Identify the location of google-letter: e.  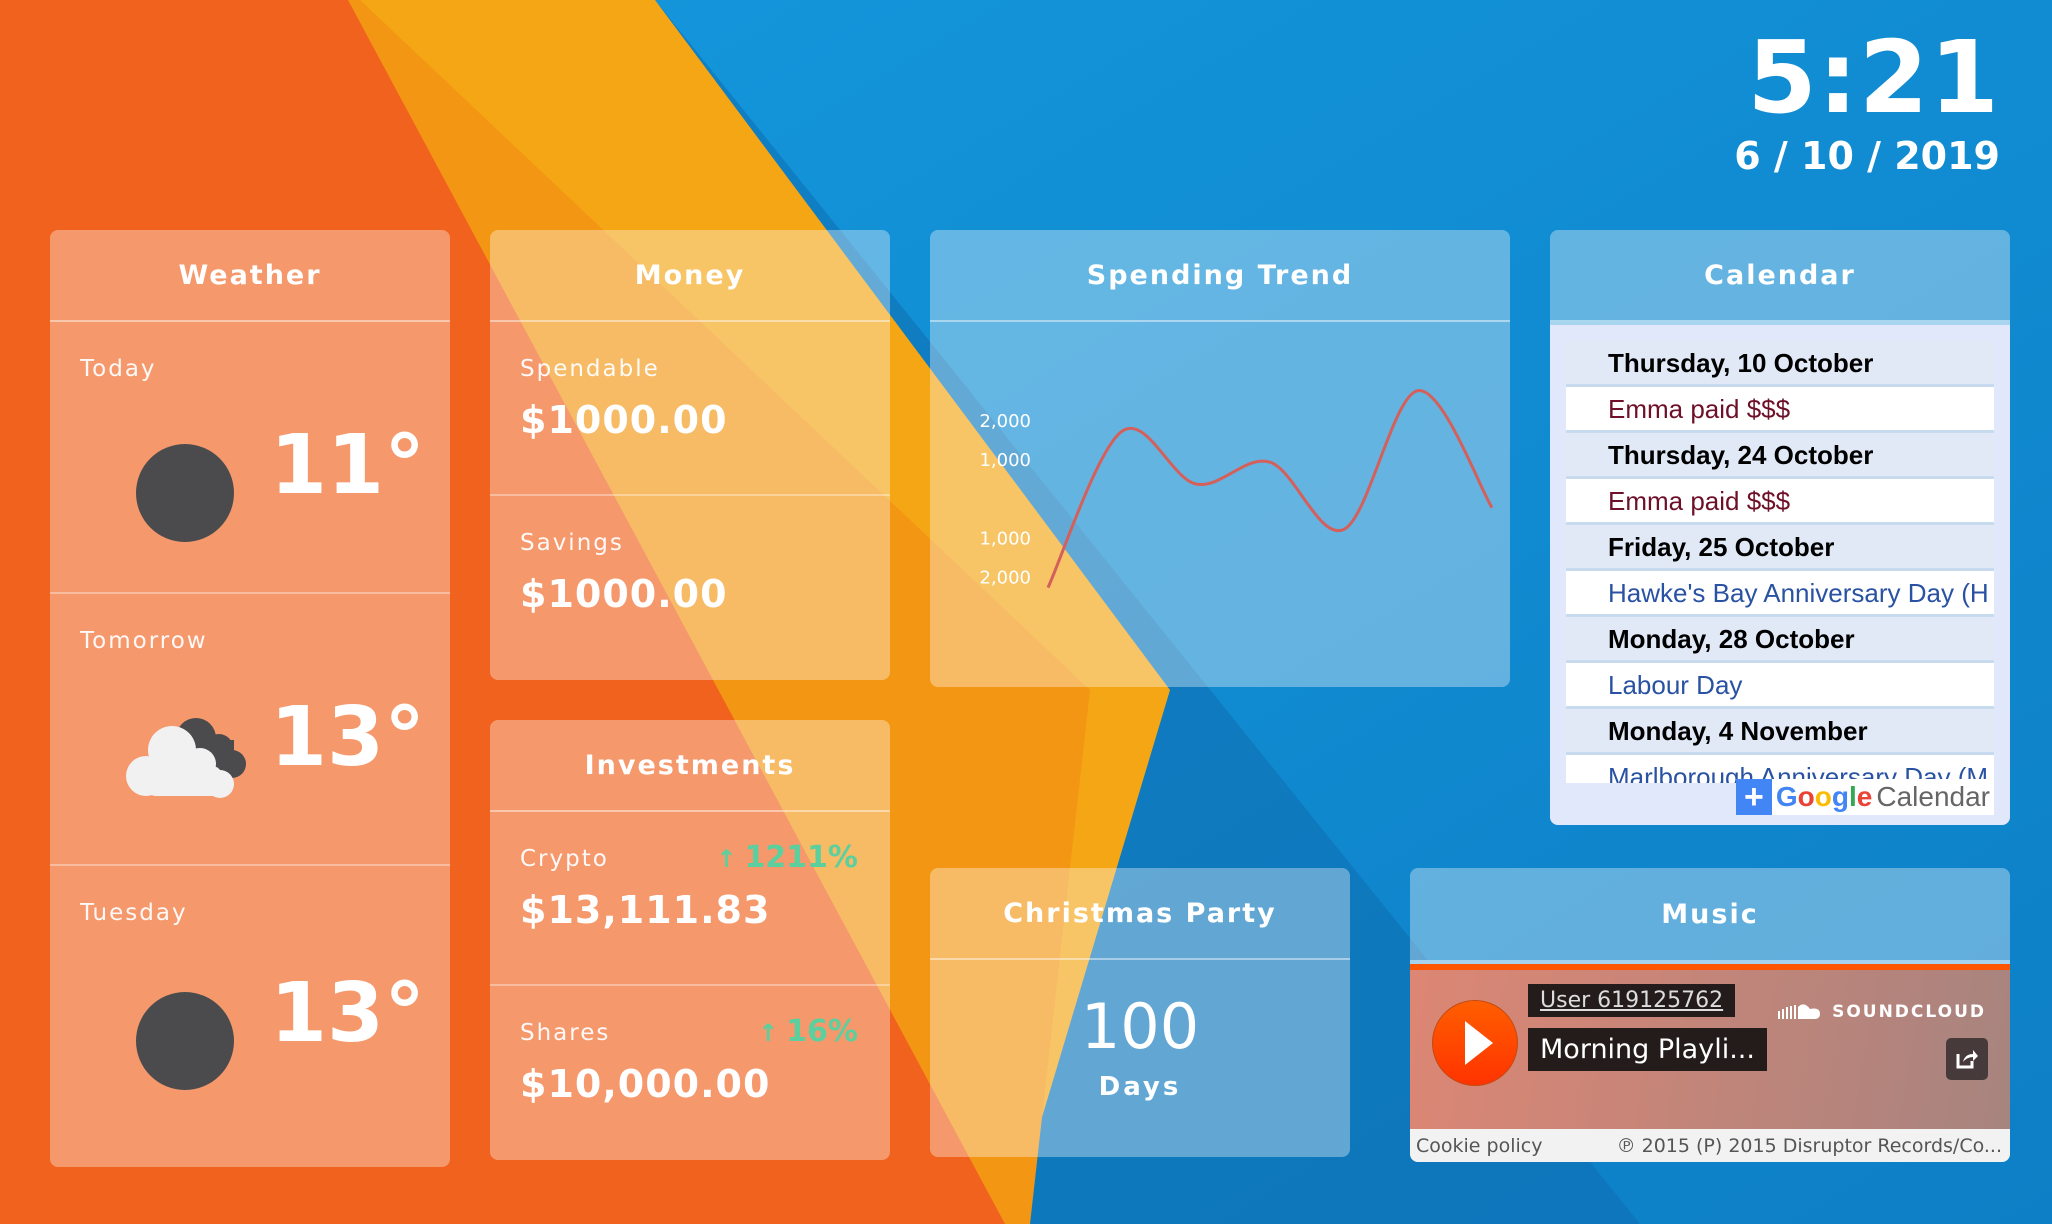
(1864, 796).